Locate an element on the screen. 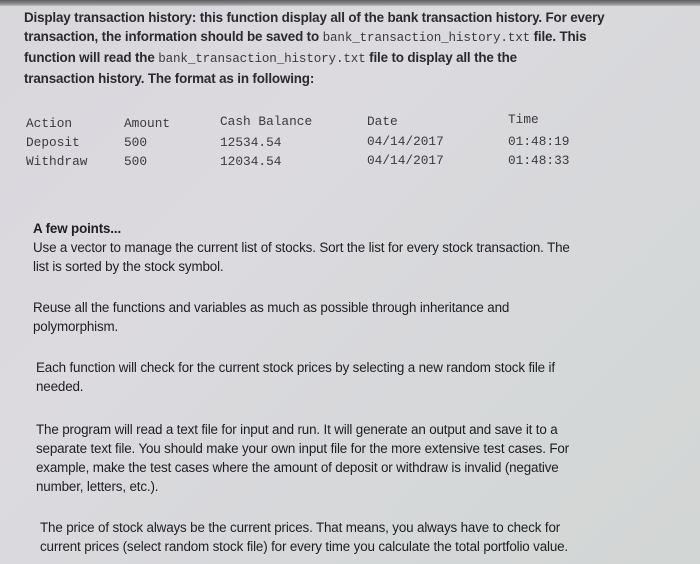  header-cash-balance: Cash Balance is located at coordinates (266, 121).